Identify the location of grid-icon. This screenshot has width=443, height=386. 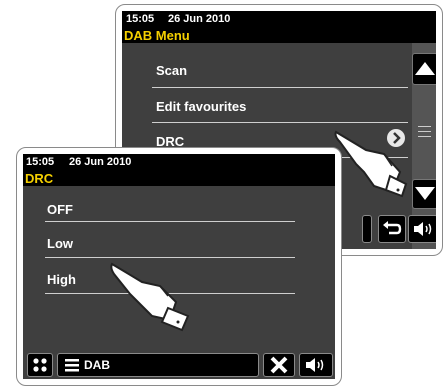
(40, 365).